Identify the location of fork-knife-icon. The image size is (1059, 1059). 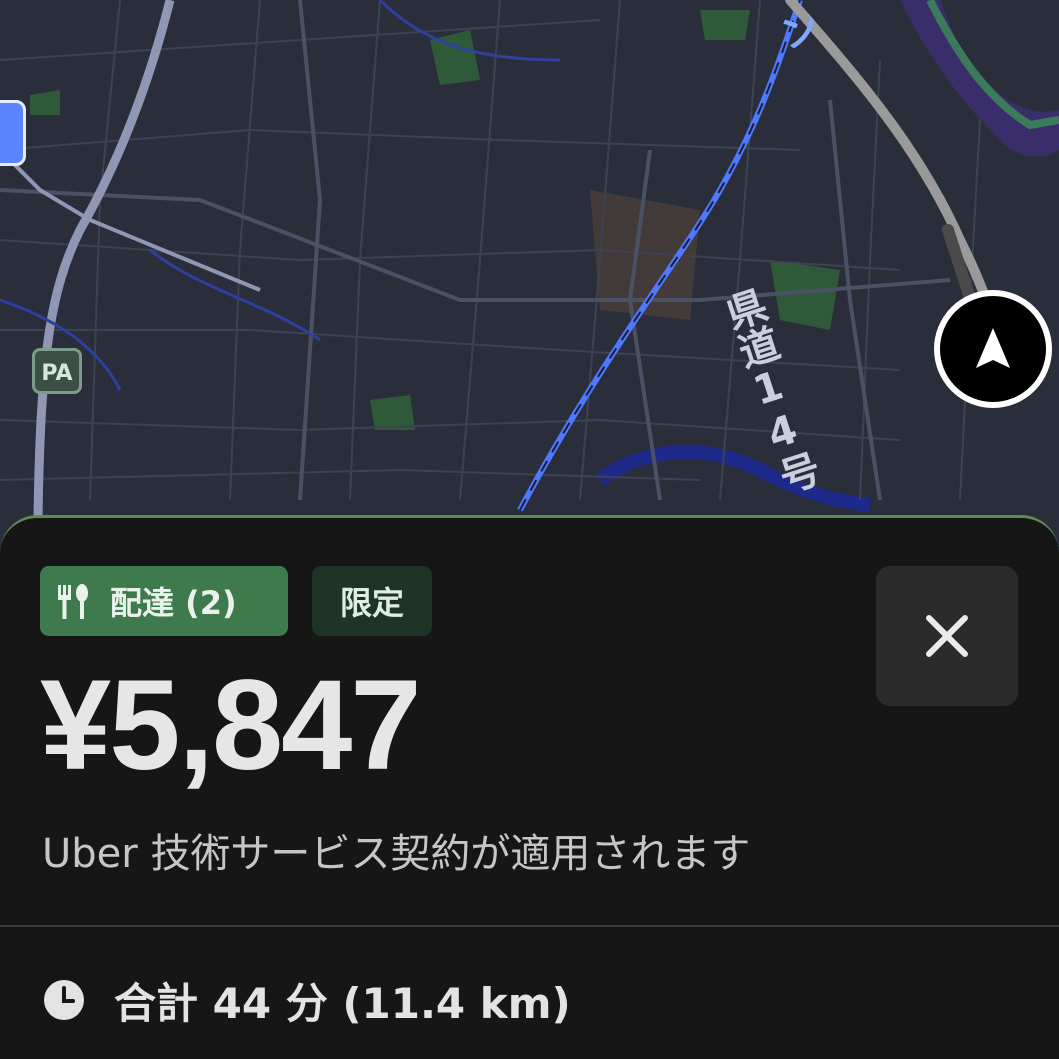
(73, 601).